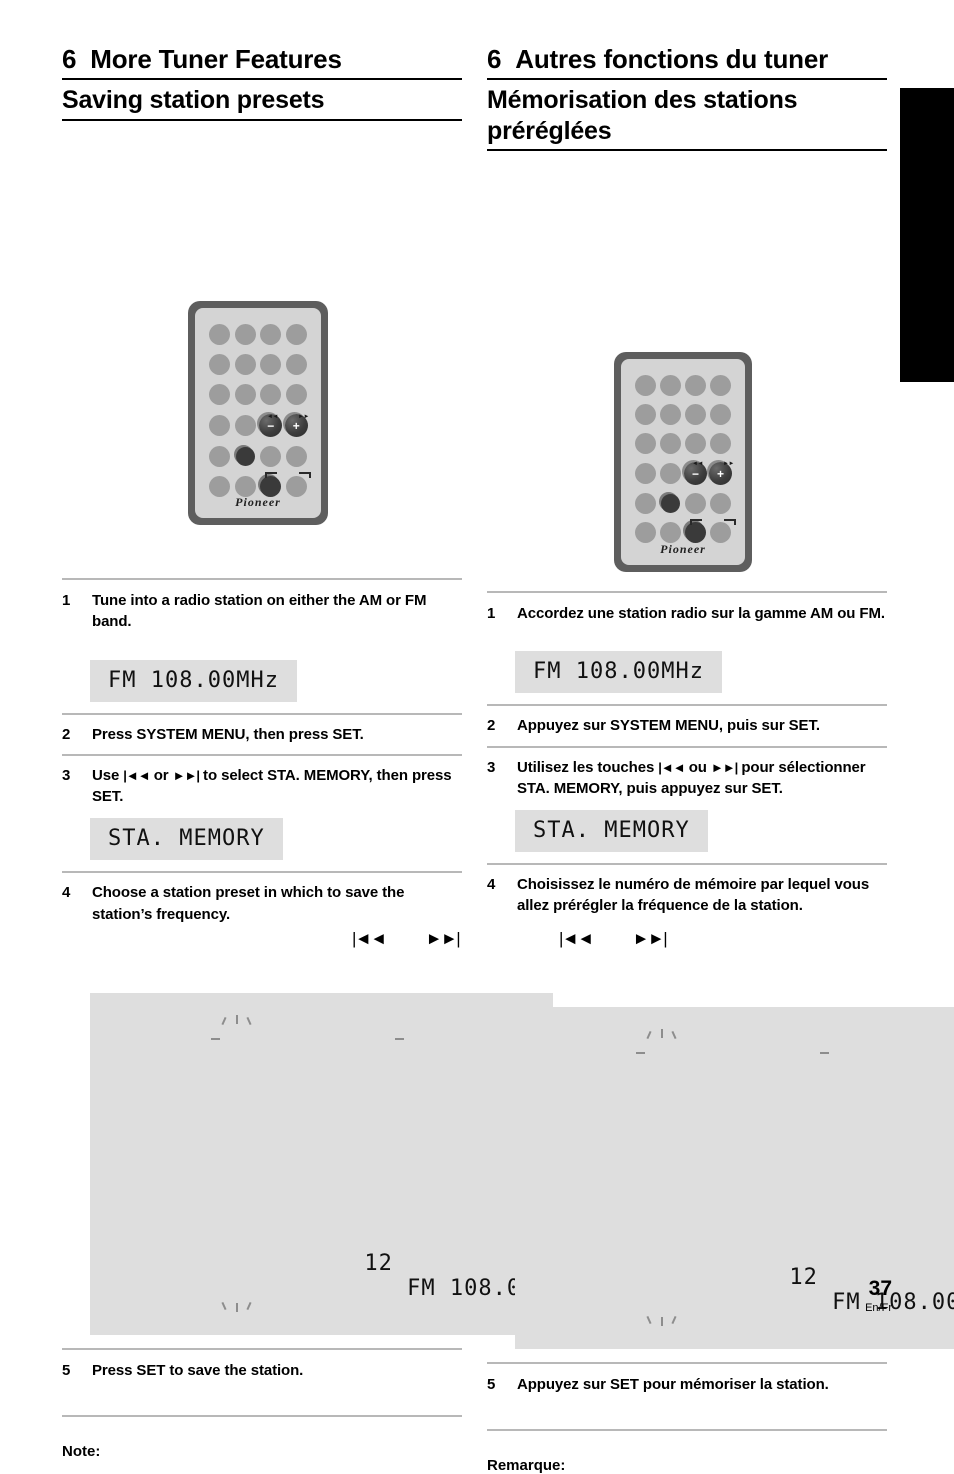  What do you see at coordinates (216, 59) in the screenshot?
I see `chapter-title-en: More Tuner Features` at bounding box center [216, 59].